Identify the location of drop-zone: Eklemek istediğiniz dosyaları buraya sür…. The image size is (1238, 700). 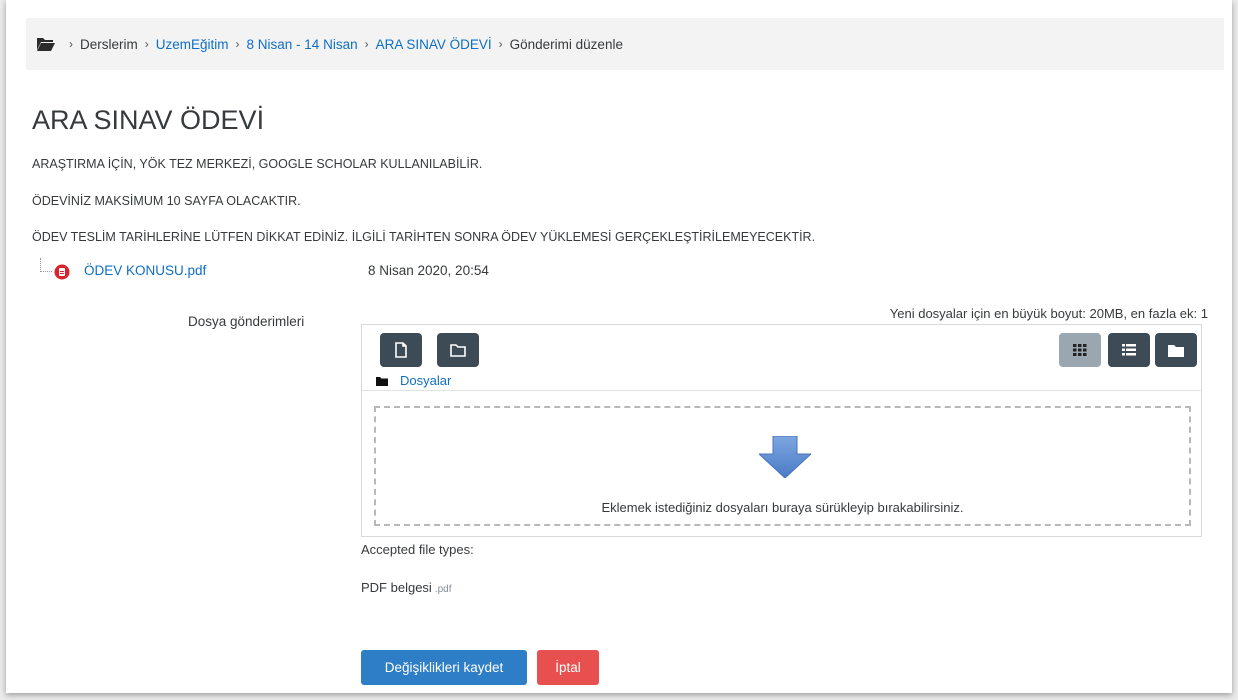
(782, 466).